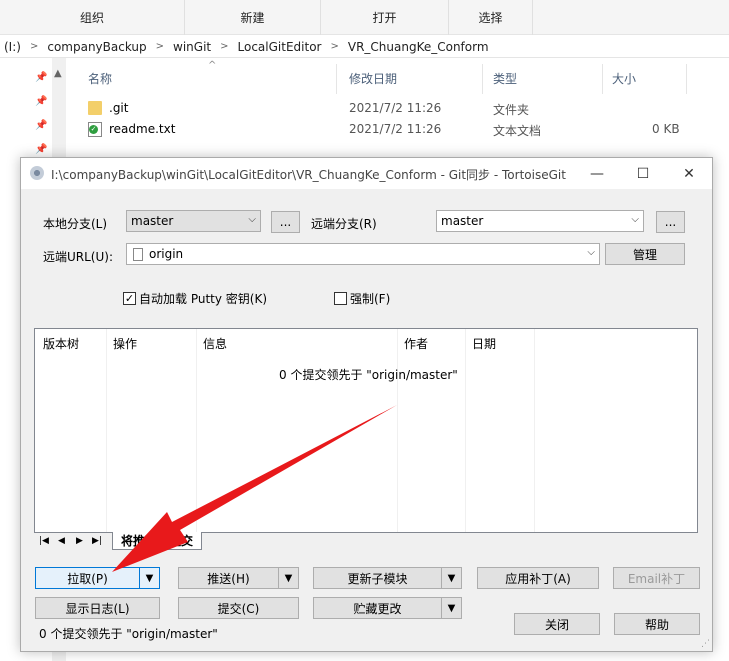  What do you see at coordinates (96, 47) in the screenshot?
I see `breadcrumb-item: companyBackup` at bounding box center [96, 47].